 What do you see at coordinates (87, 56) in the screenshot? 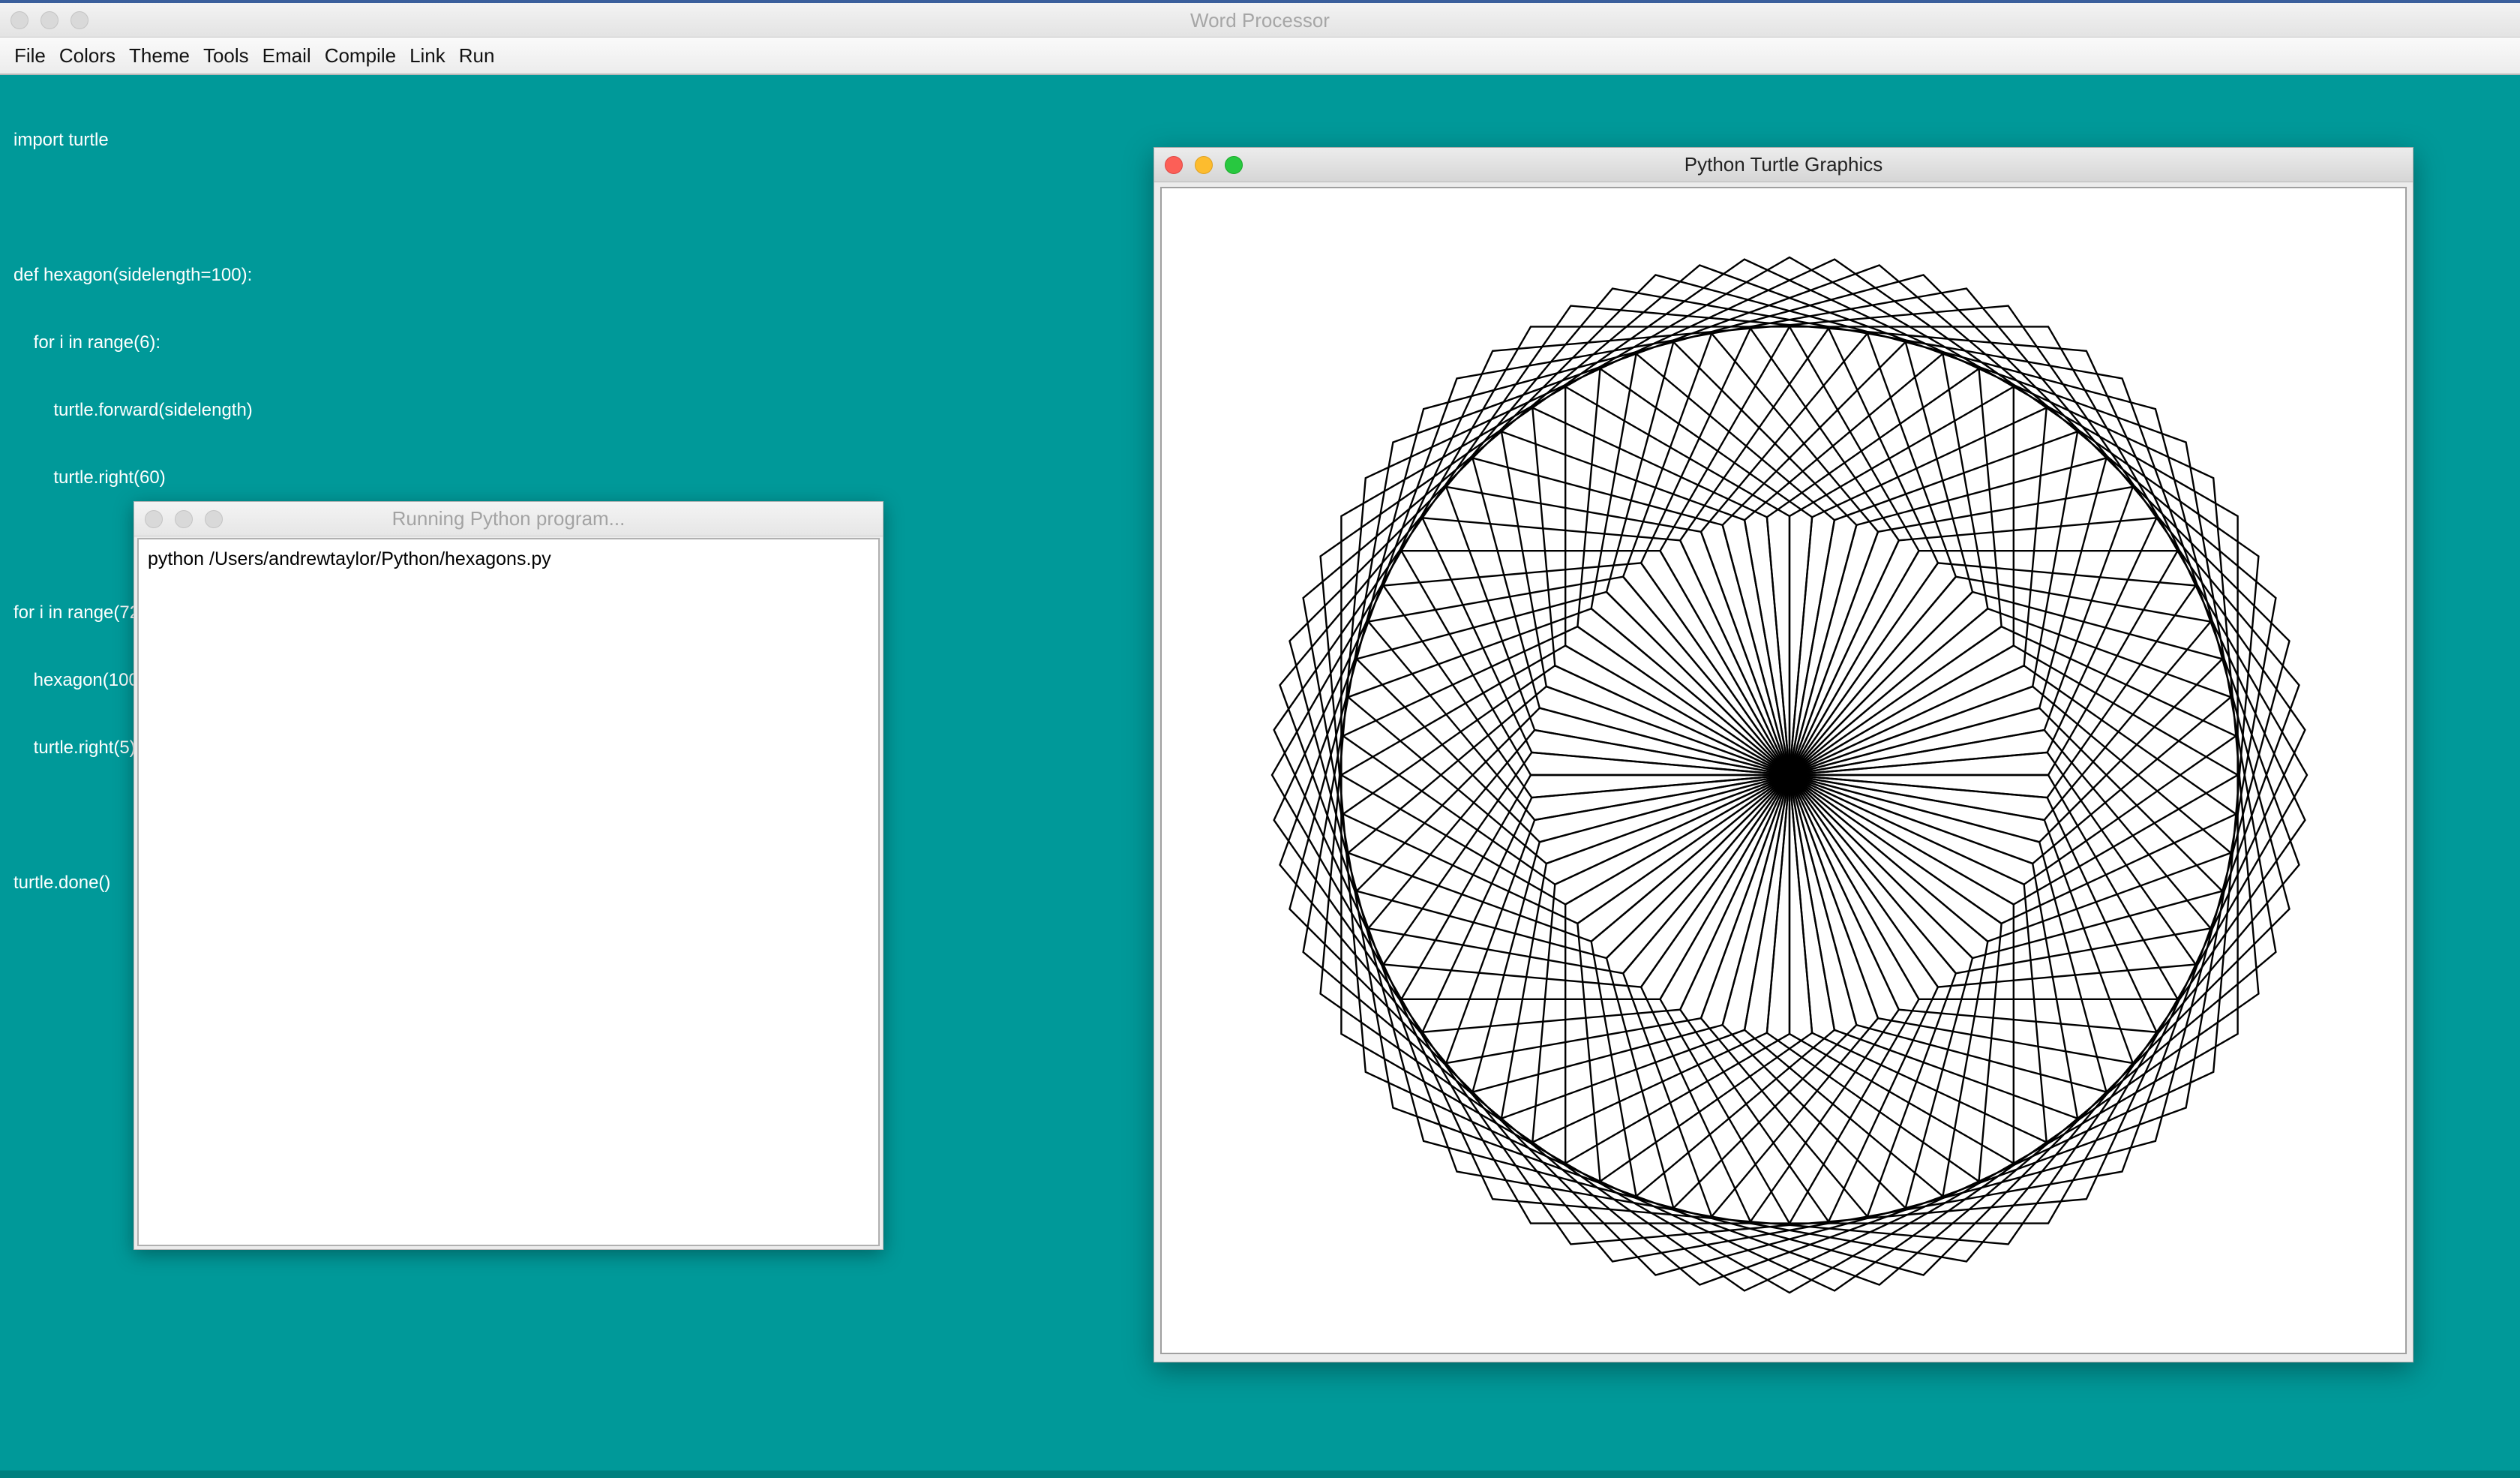
I see `menu-colors: Colors` at bounding box center [87, 56].